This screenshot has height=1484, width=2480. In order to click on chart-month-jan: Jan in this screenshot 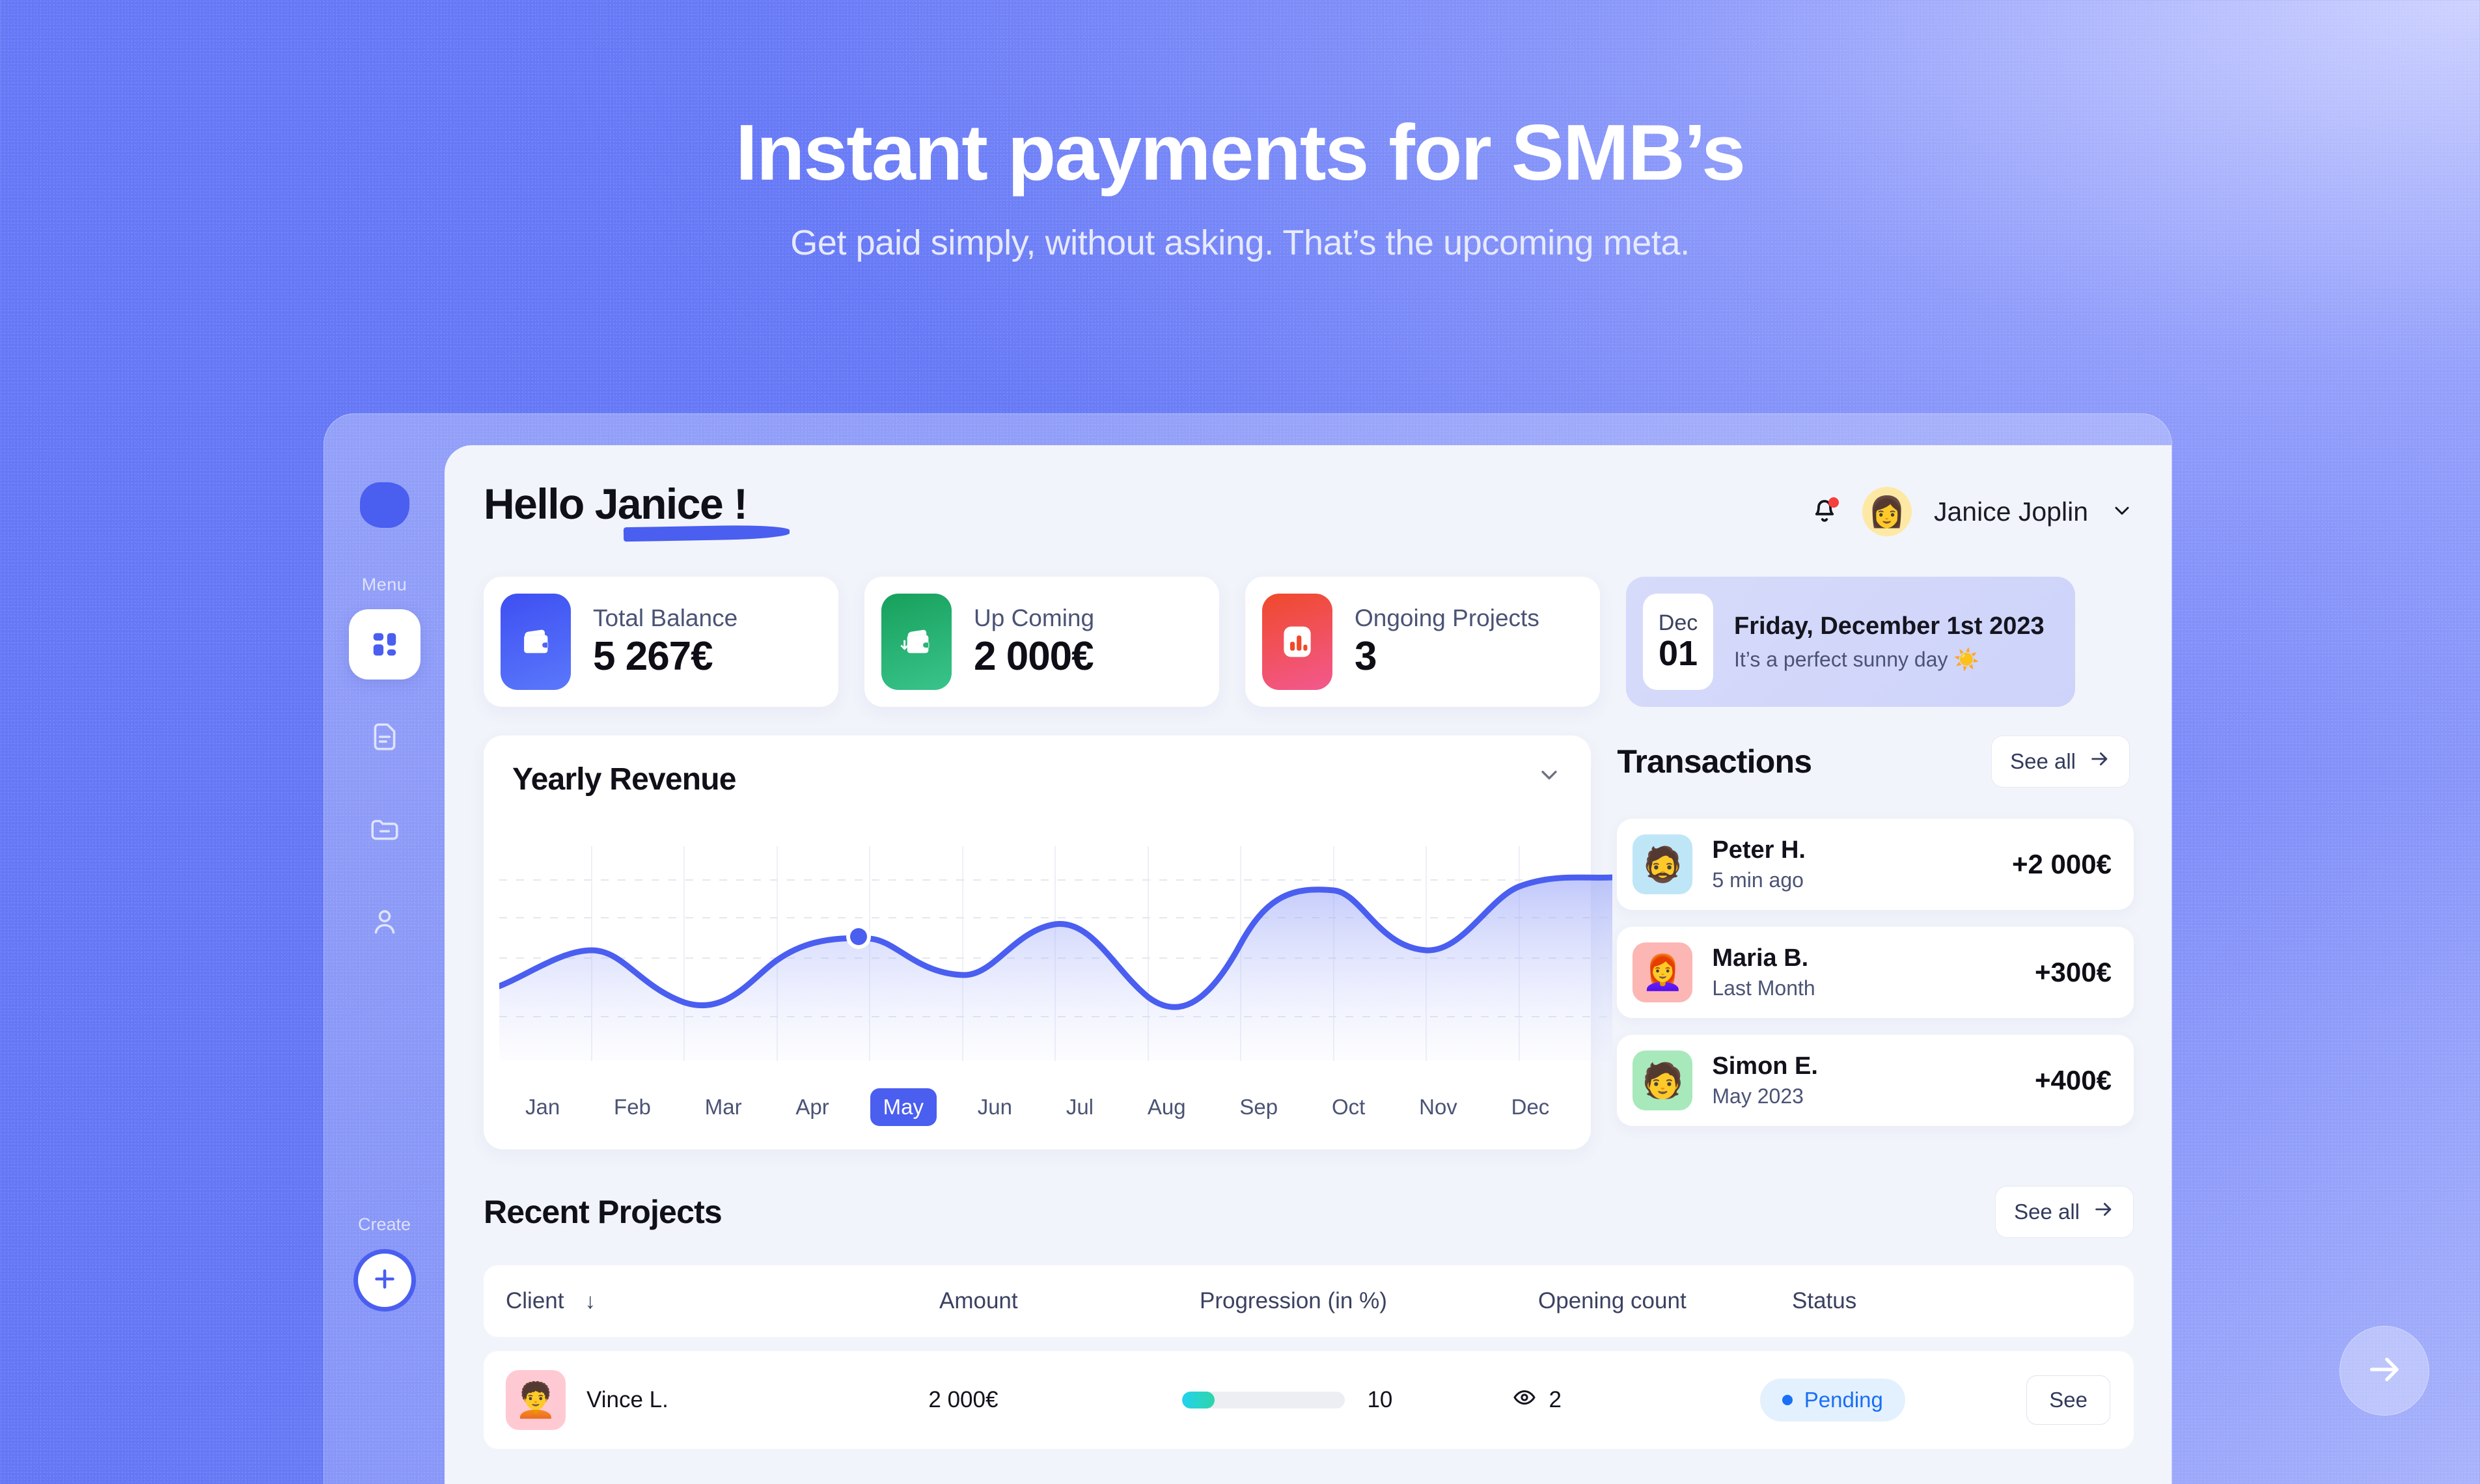, I will do `click(542, 1107)`.